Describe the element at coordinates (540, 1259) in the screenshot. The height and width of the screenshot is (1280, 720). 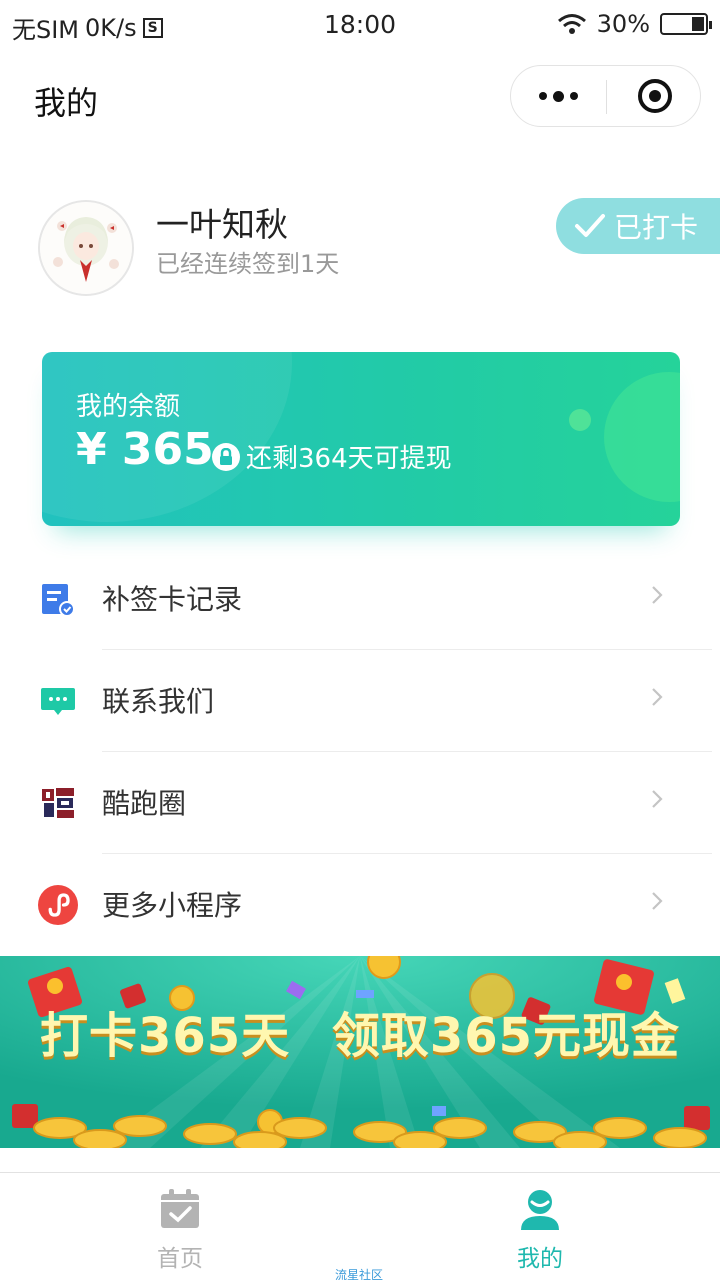
I see `tab-mine-label: 我的` at that location.